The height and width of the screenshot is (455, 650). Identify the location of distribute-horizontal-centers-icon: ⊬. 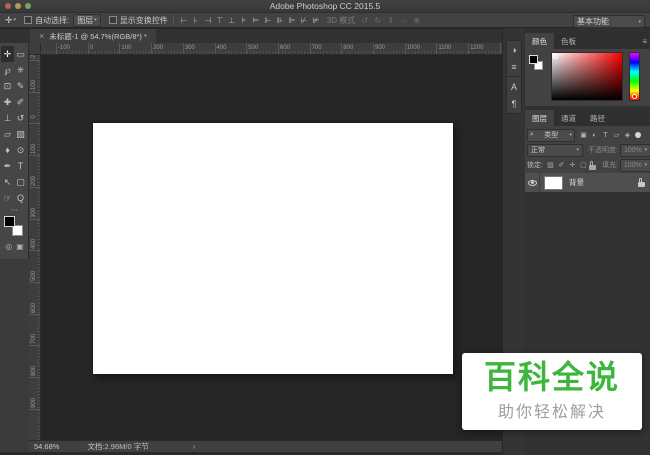
(304, 20).